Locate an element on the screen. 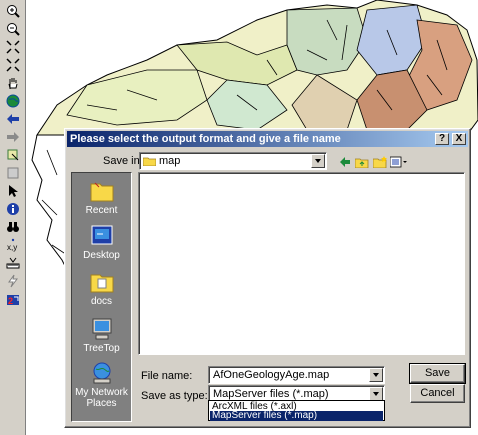 The height and width of the screenshot is (435, 478). places-item-treetop: TreeTop is located at coordinates (101, 335).